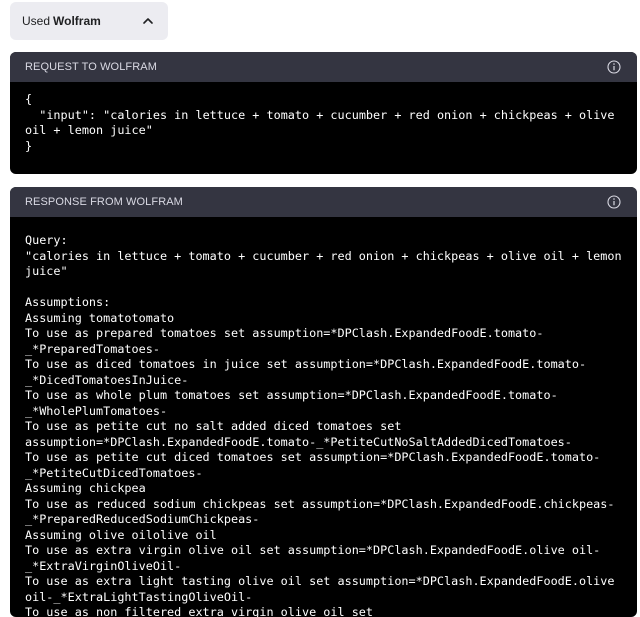 This screenshot has width=640, height=617. I want to click on tool-name: Wolfram, so click(77, 21).